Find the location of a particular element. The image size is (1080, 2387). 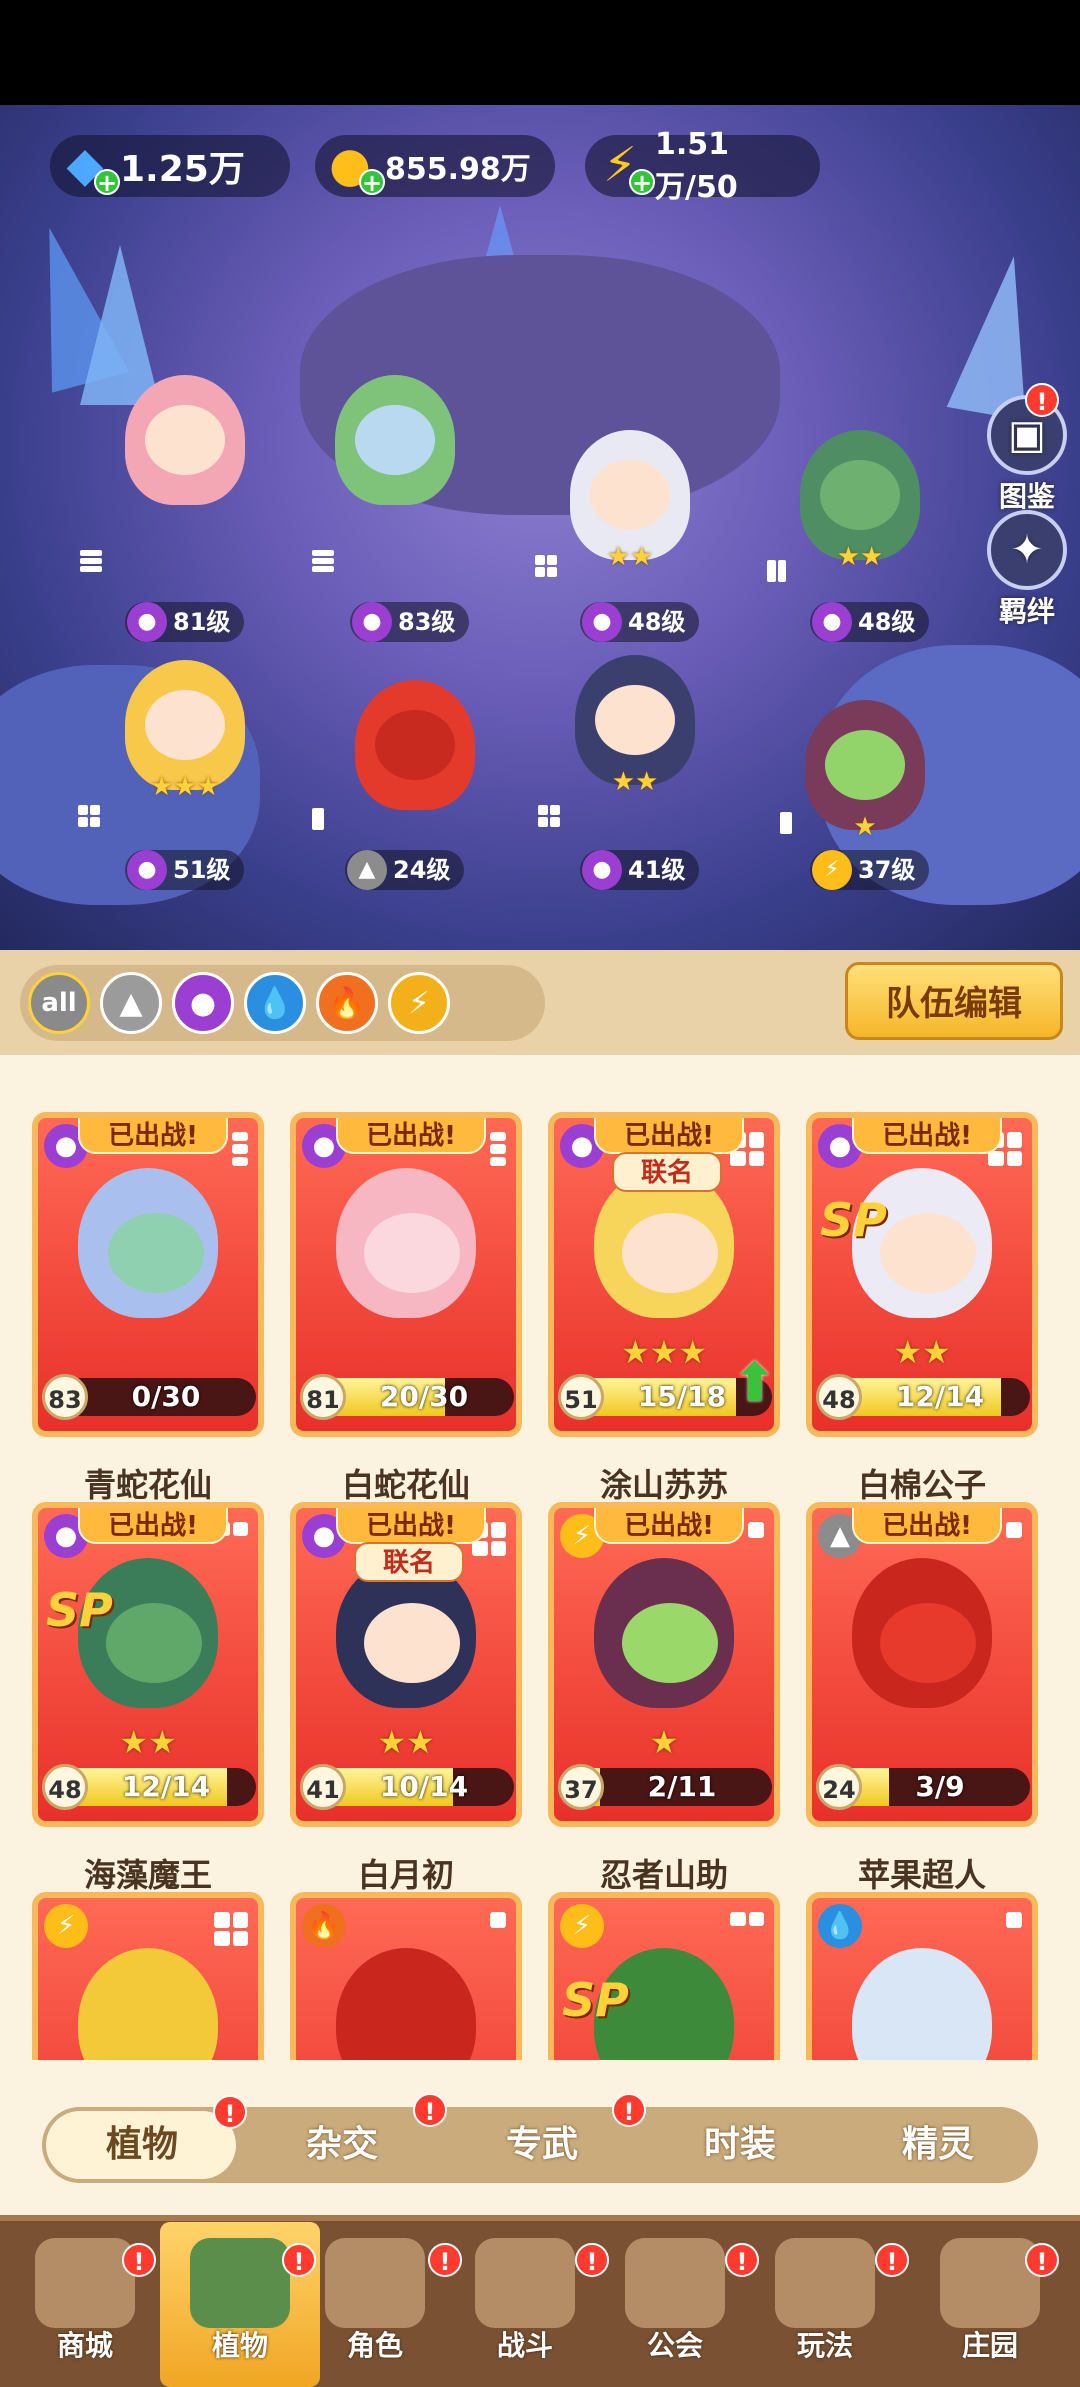

card-level: 37 is located at coordinates (581, 1787).